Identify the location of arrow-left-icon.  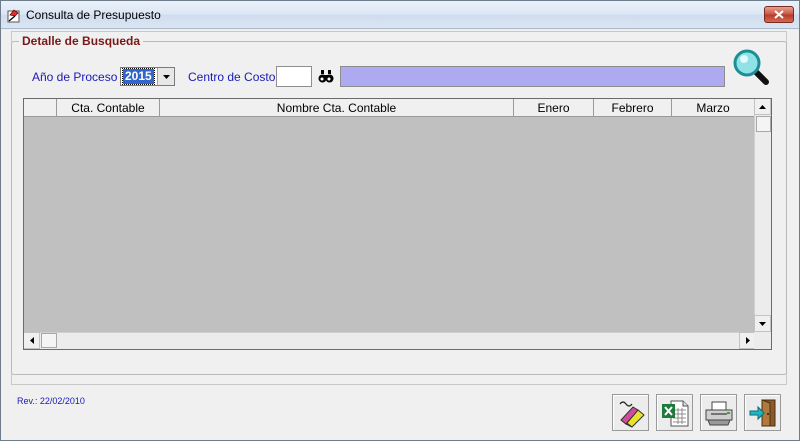
(31, 340).